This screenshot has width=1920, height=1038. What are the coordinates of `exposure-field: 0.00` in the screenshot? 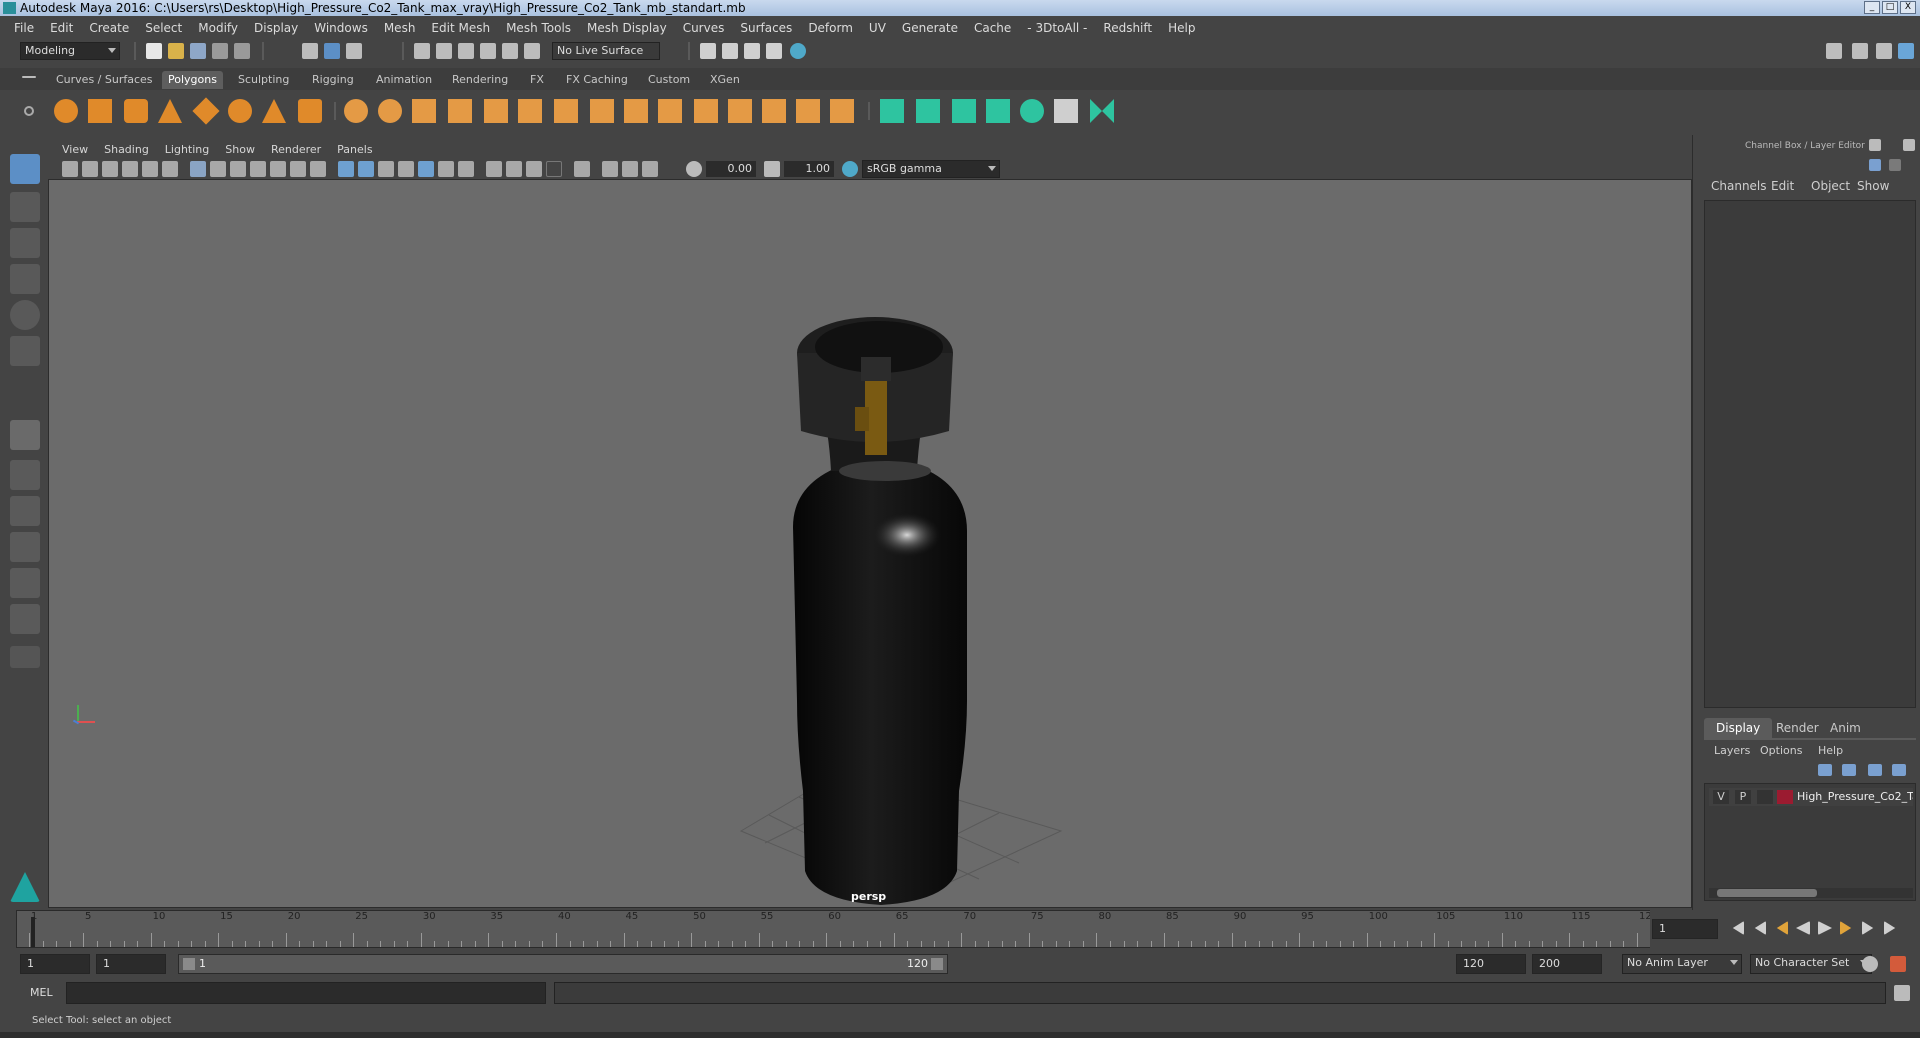 It's located at (731, 169).